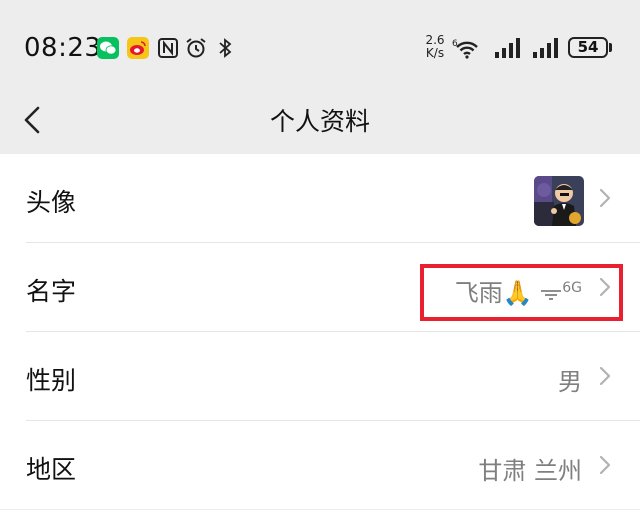 This screenshot has width=640, height=510. What do you see at coordinates (588, 47) in the screenshot?
I see `battery-indicator: 54` at bounding box center [588, 47].